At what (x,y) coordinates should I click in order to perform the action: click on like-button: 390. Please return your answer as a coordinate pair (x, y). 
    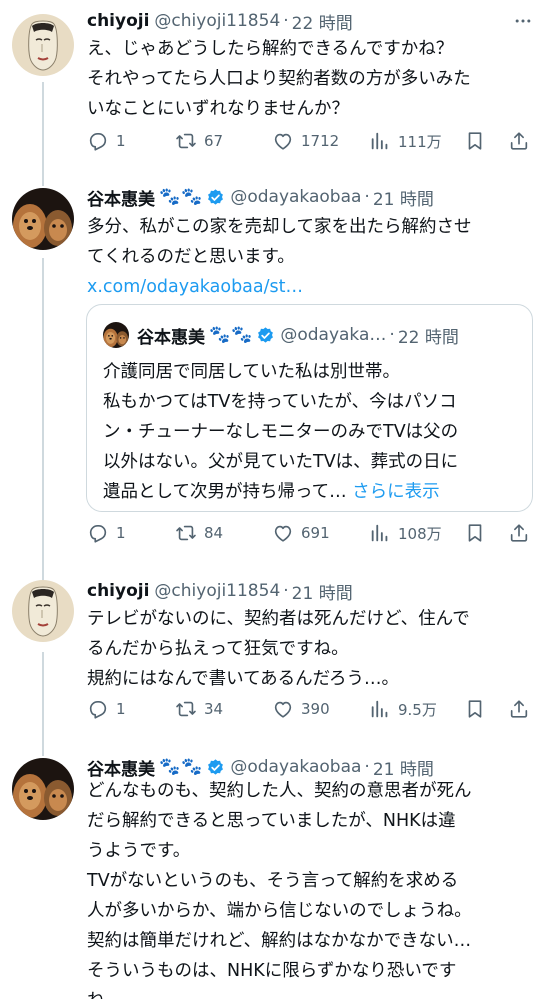
    Looking at the image, I should click on (301, 709).